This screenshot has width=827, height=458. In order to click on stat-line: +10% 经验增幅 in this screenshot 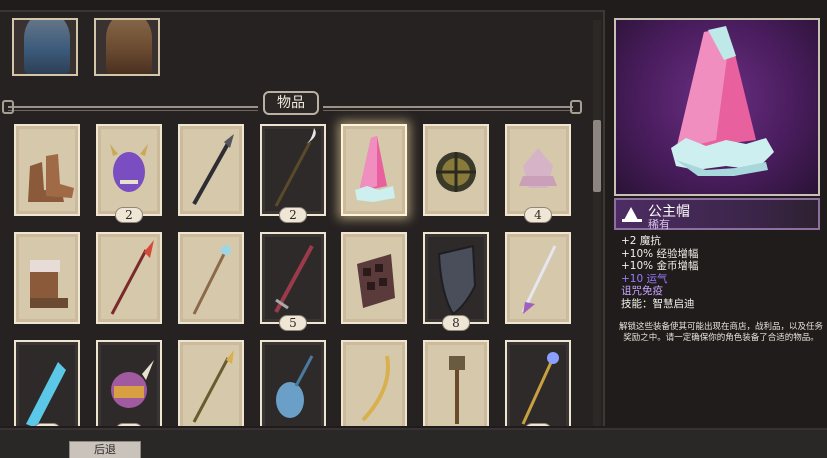, I will do `click(660, 253)`.